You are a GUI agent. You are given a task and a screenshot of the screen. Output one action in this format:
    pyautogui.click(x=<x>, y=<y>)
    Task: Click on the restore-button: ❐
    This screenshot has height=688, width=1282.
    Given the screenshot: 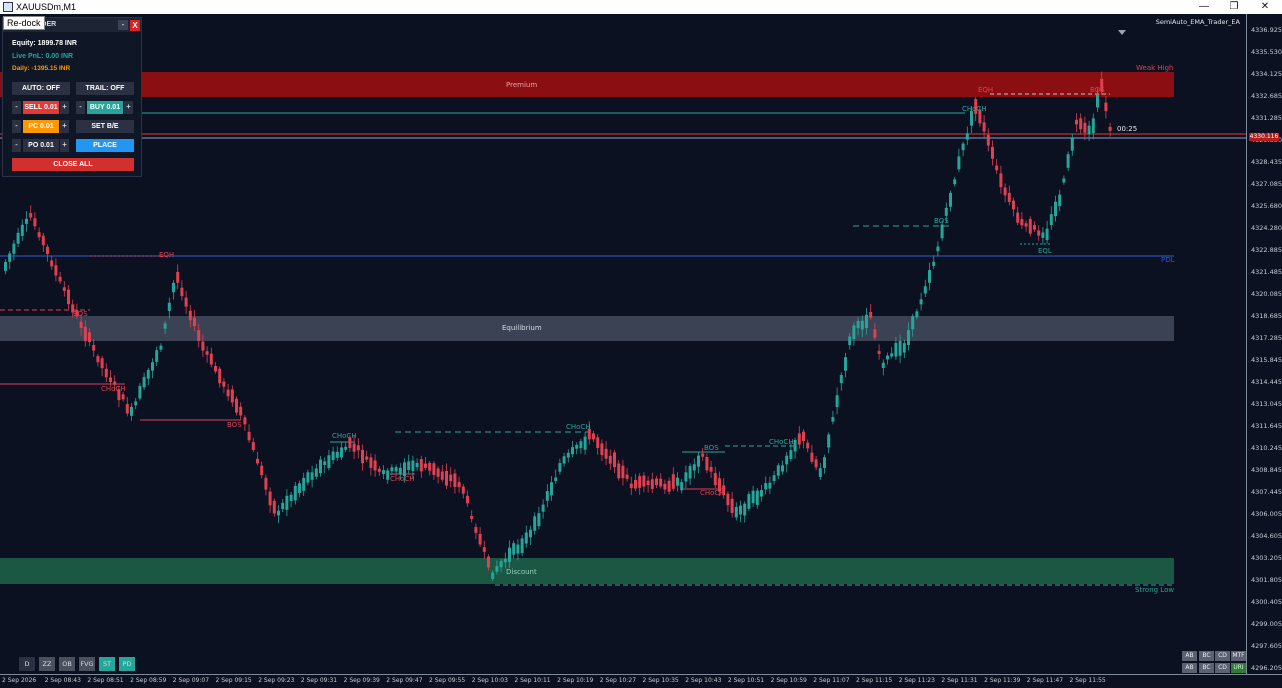 What is the action you would take?
    pyautogui.click(x=1234, y=7)
    